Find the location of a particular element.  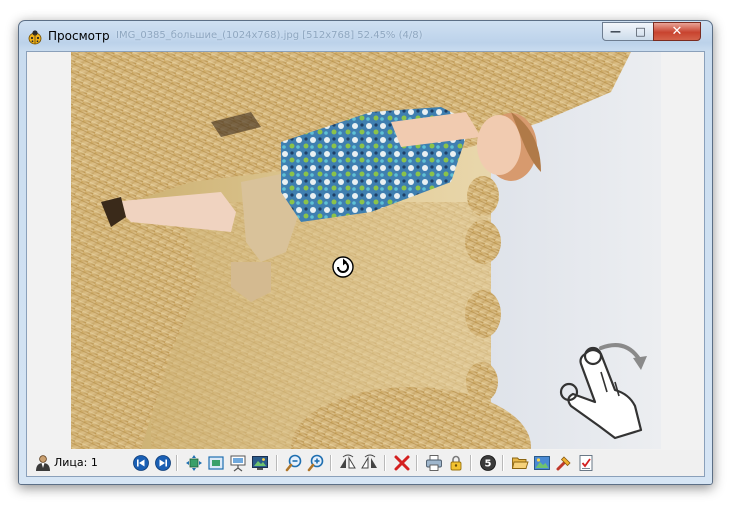

zoom-out-icon is located at coordinates (294, 463).